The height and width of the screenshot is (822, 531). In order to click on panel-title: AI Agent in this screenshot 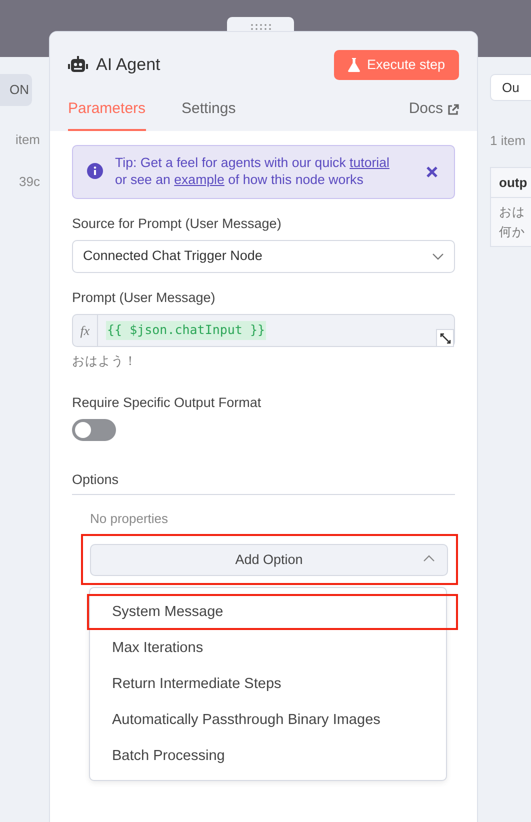, I will do `click(128, 65)`.